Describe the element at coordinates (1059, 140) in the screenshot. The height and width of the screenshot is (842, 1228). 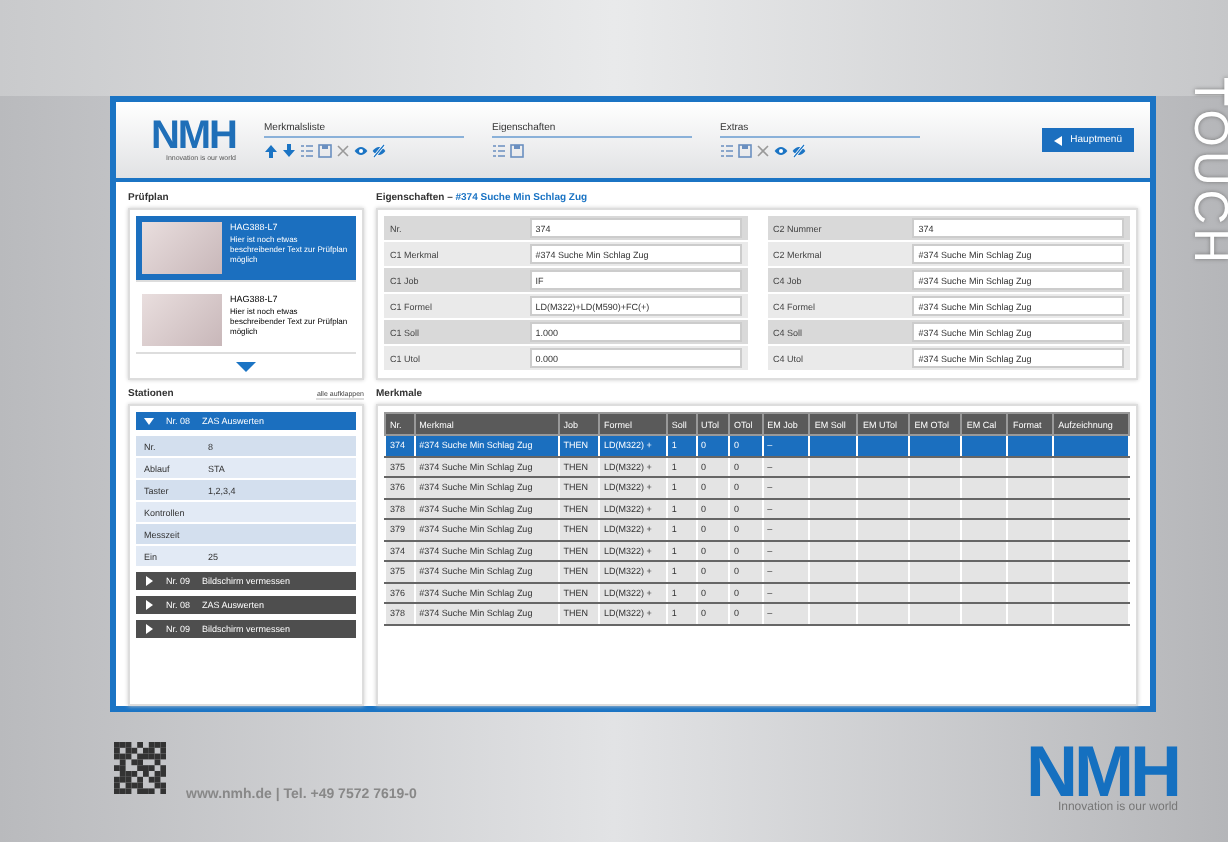
I see `back-triangle-icon` at that location.